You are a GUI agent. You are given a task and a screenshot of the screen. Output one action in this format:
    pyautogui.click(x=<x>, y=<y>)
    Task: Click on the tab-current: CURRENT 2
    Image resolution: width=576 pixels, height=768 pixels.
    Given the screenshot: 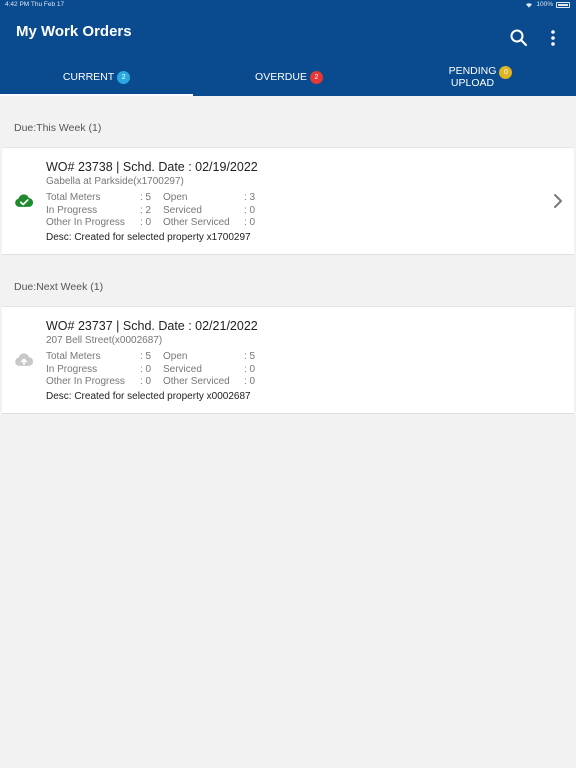 What is the action you would take?
    pyautogui.click(x=96, y=77)
    